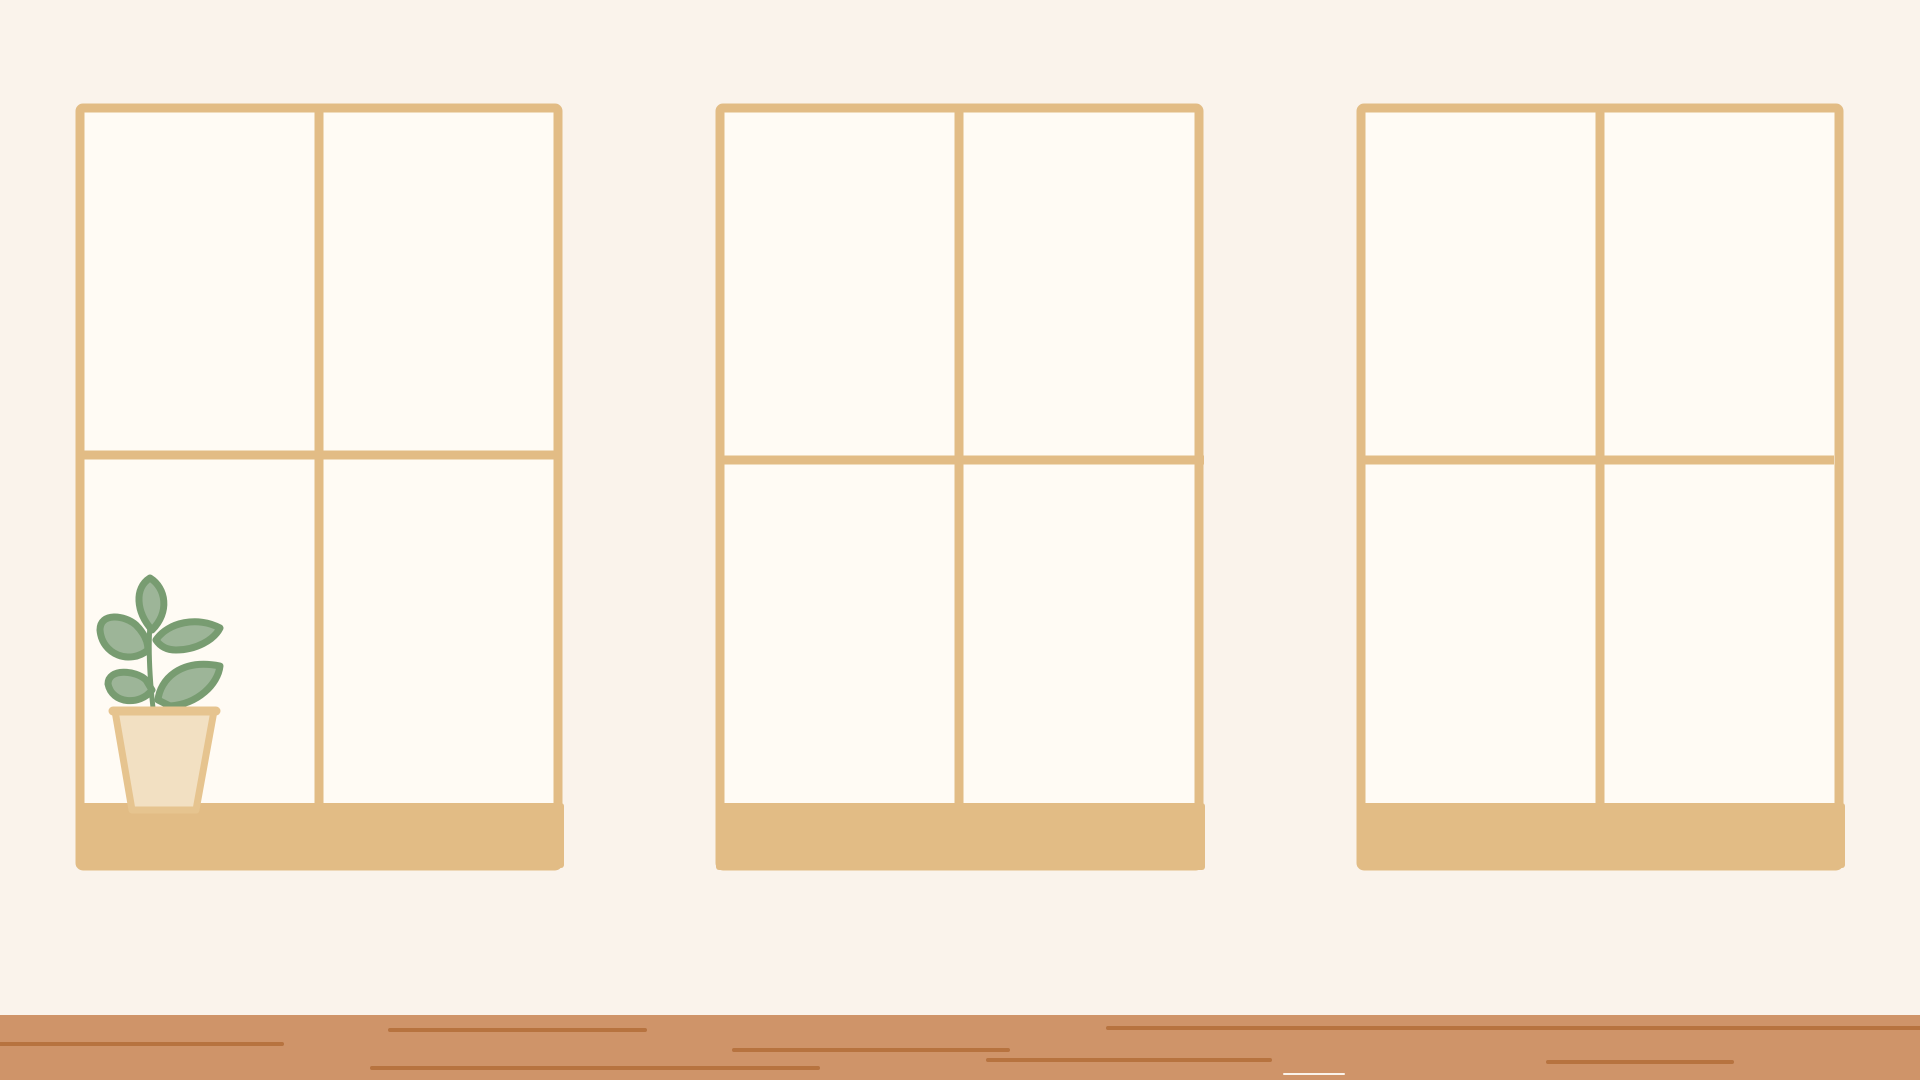 The height and width of the screenshot is (1080, 1920). I want to click on plant-leaf-top, so click(151, 604).